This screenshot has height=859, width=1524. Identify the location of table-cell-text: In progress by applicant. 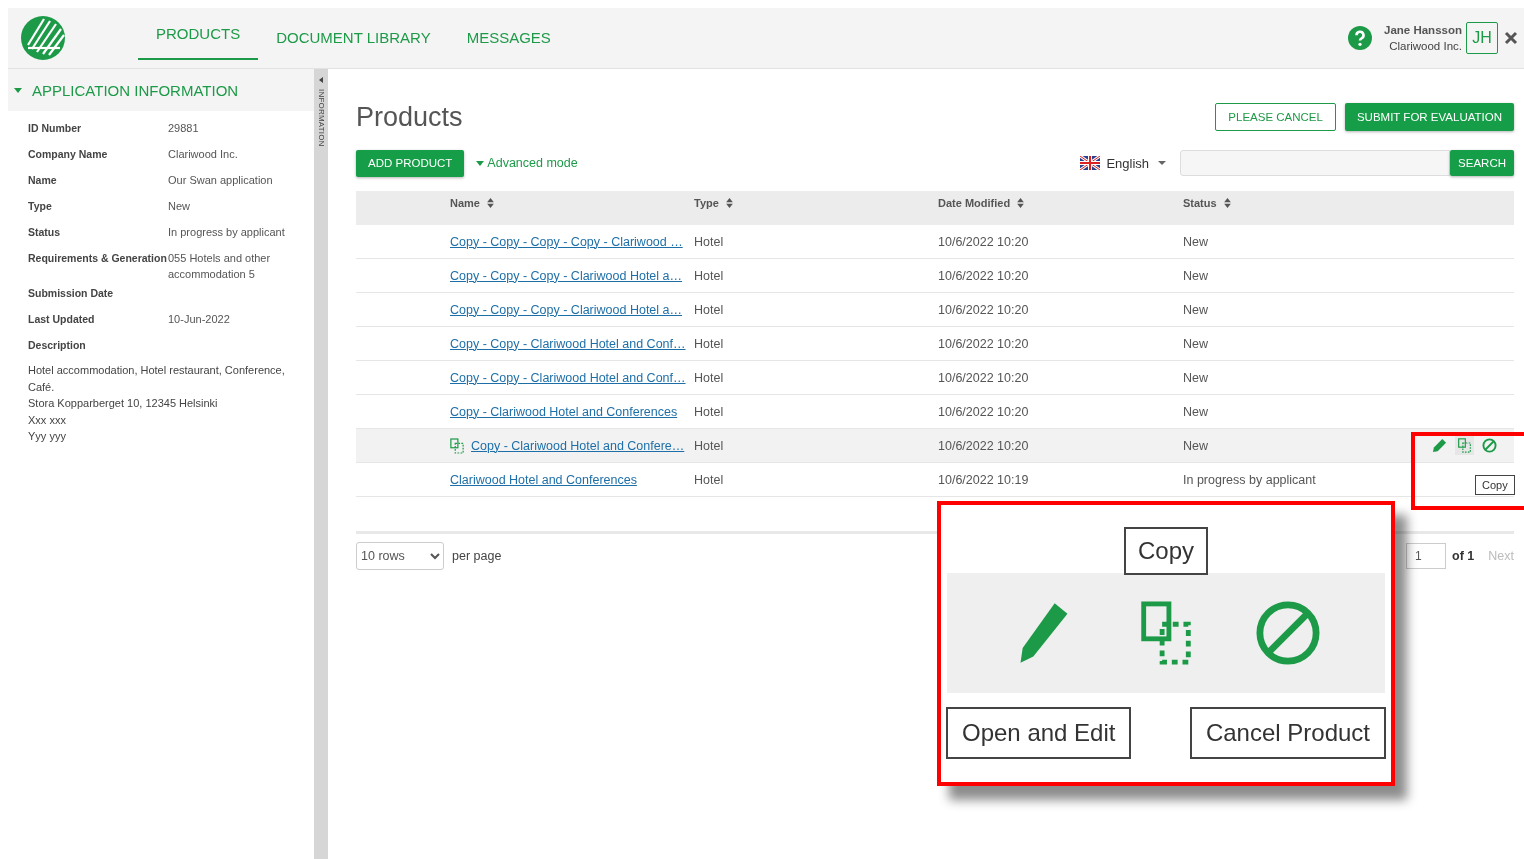
(1250, 479).